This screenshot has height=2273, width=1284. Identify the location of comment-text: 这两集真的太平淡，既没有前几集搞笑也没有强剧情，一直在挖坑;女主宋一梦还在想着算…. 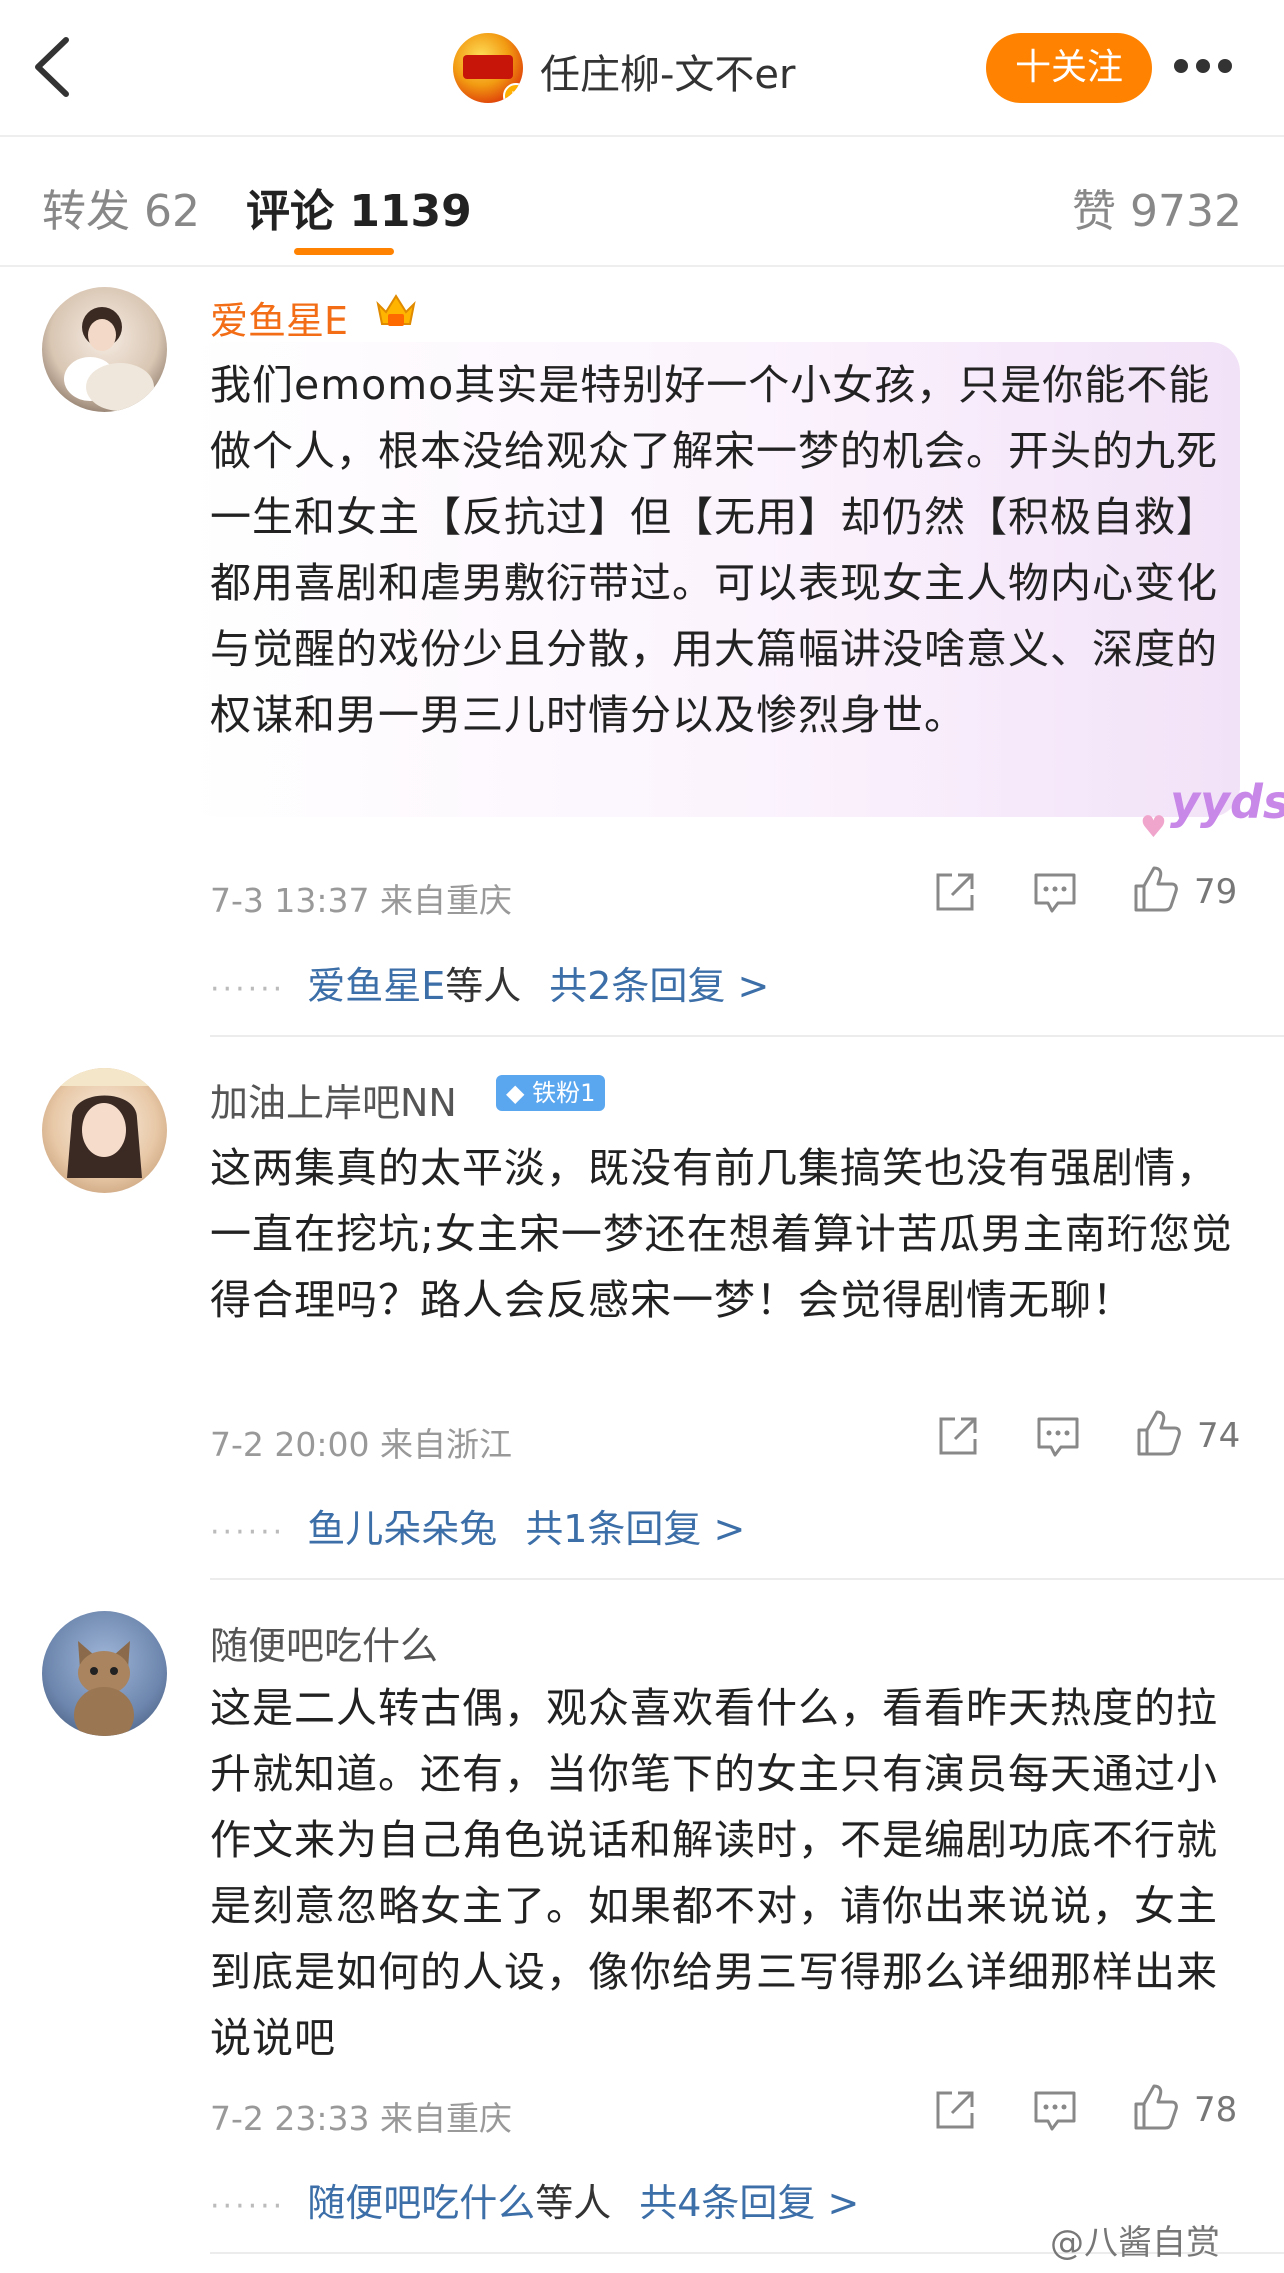
(721, 1234).